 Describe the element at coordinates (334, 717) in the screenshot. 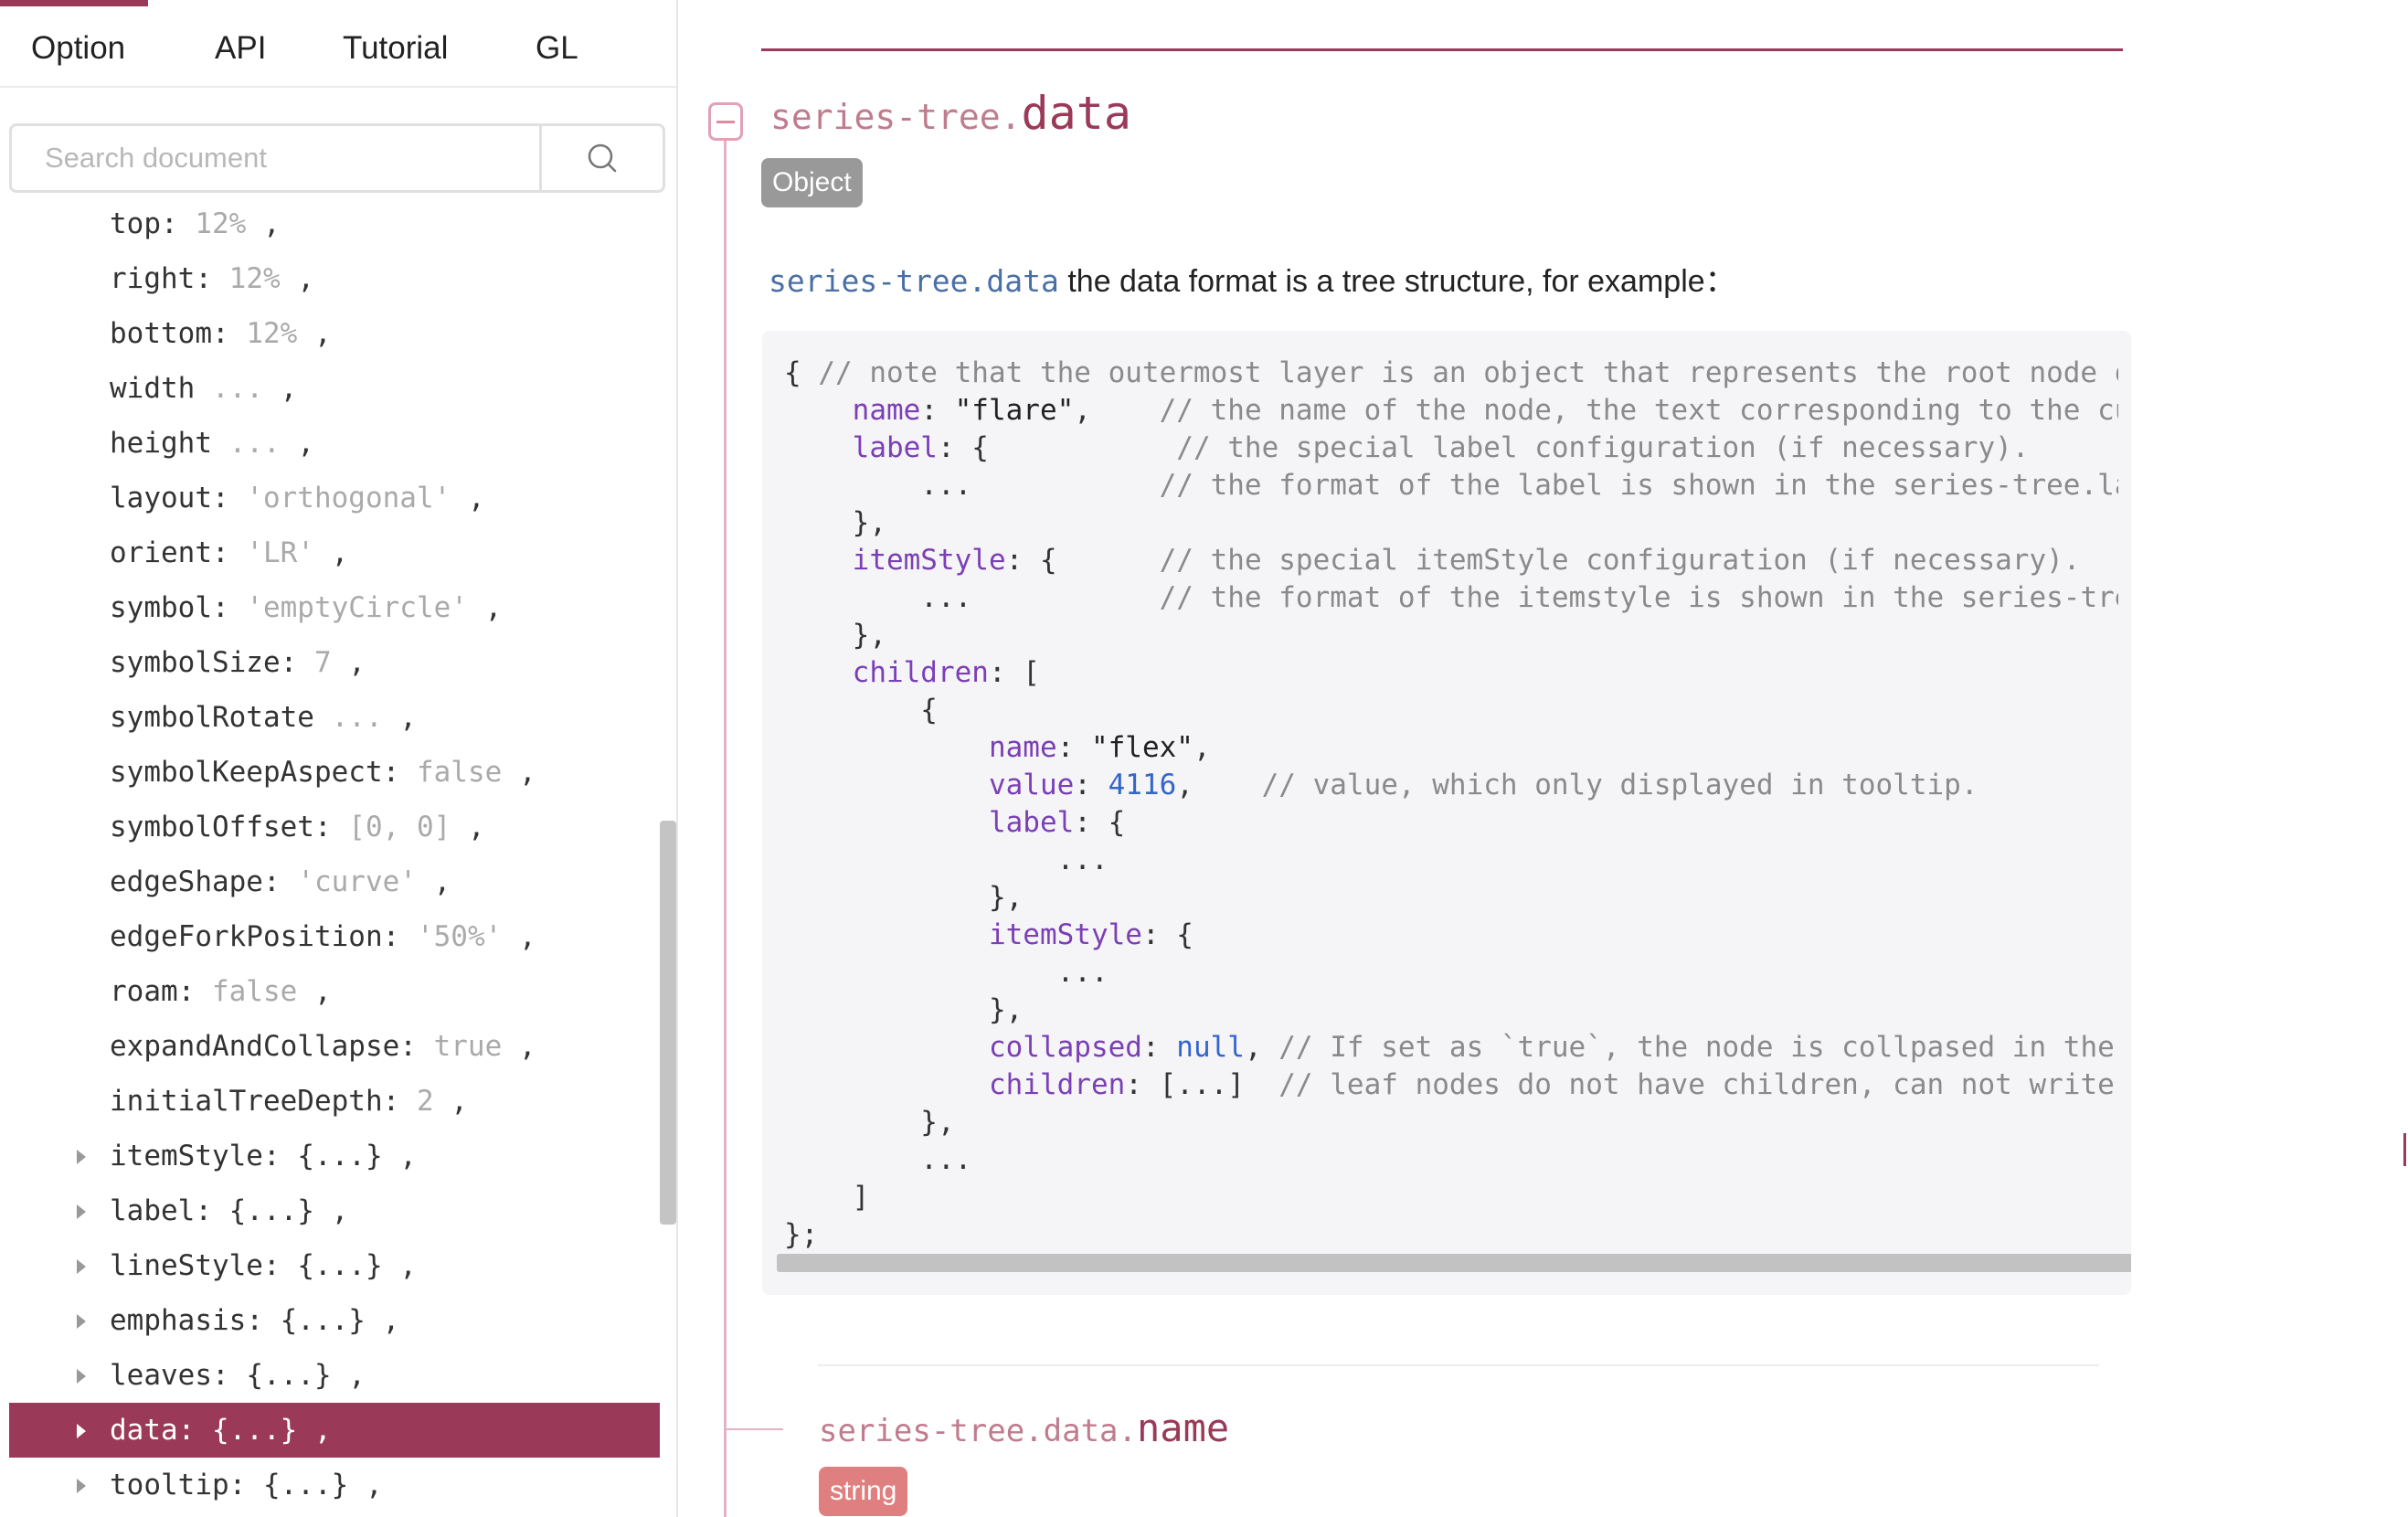

I see `tree-item-symbolrotate: symbolRotate ... ,` at that location.